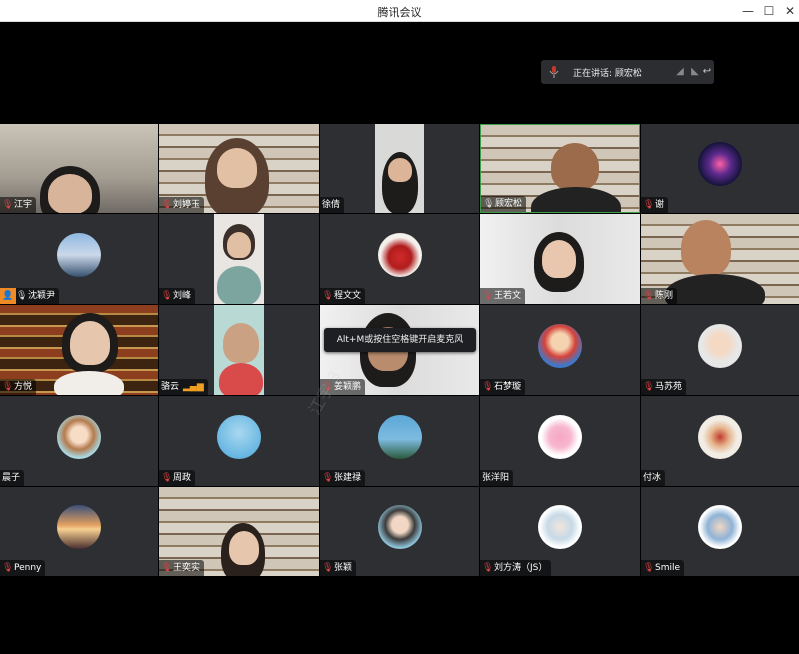 The height and width of the screenshot is (654, 799). What do you see at coordinates (680, 72) in the screenshot?
I see `collapse-icon: ◢` at bounding box center [680, 72].